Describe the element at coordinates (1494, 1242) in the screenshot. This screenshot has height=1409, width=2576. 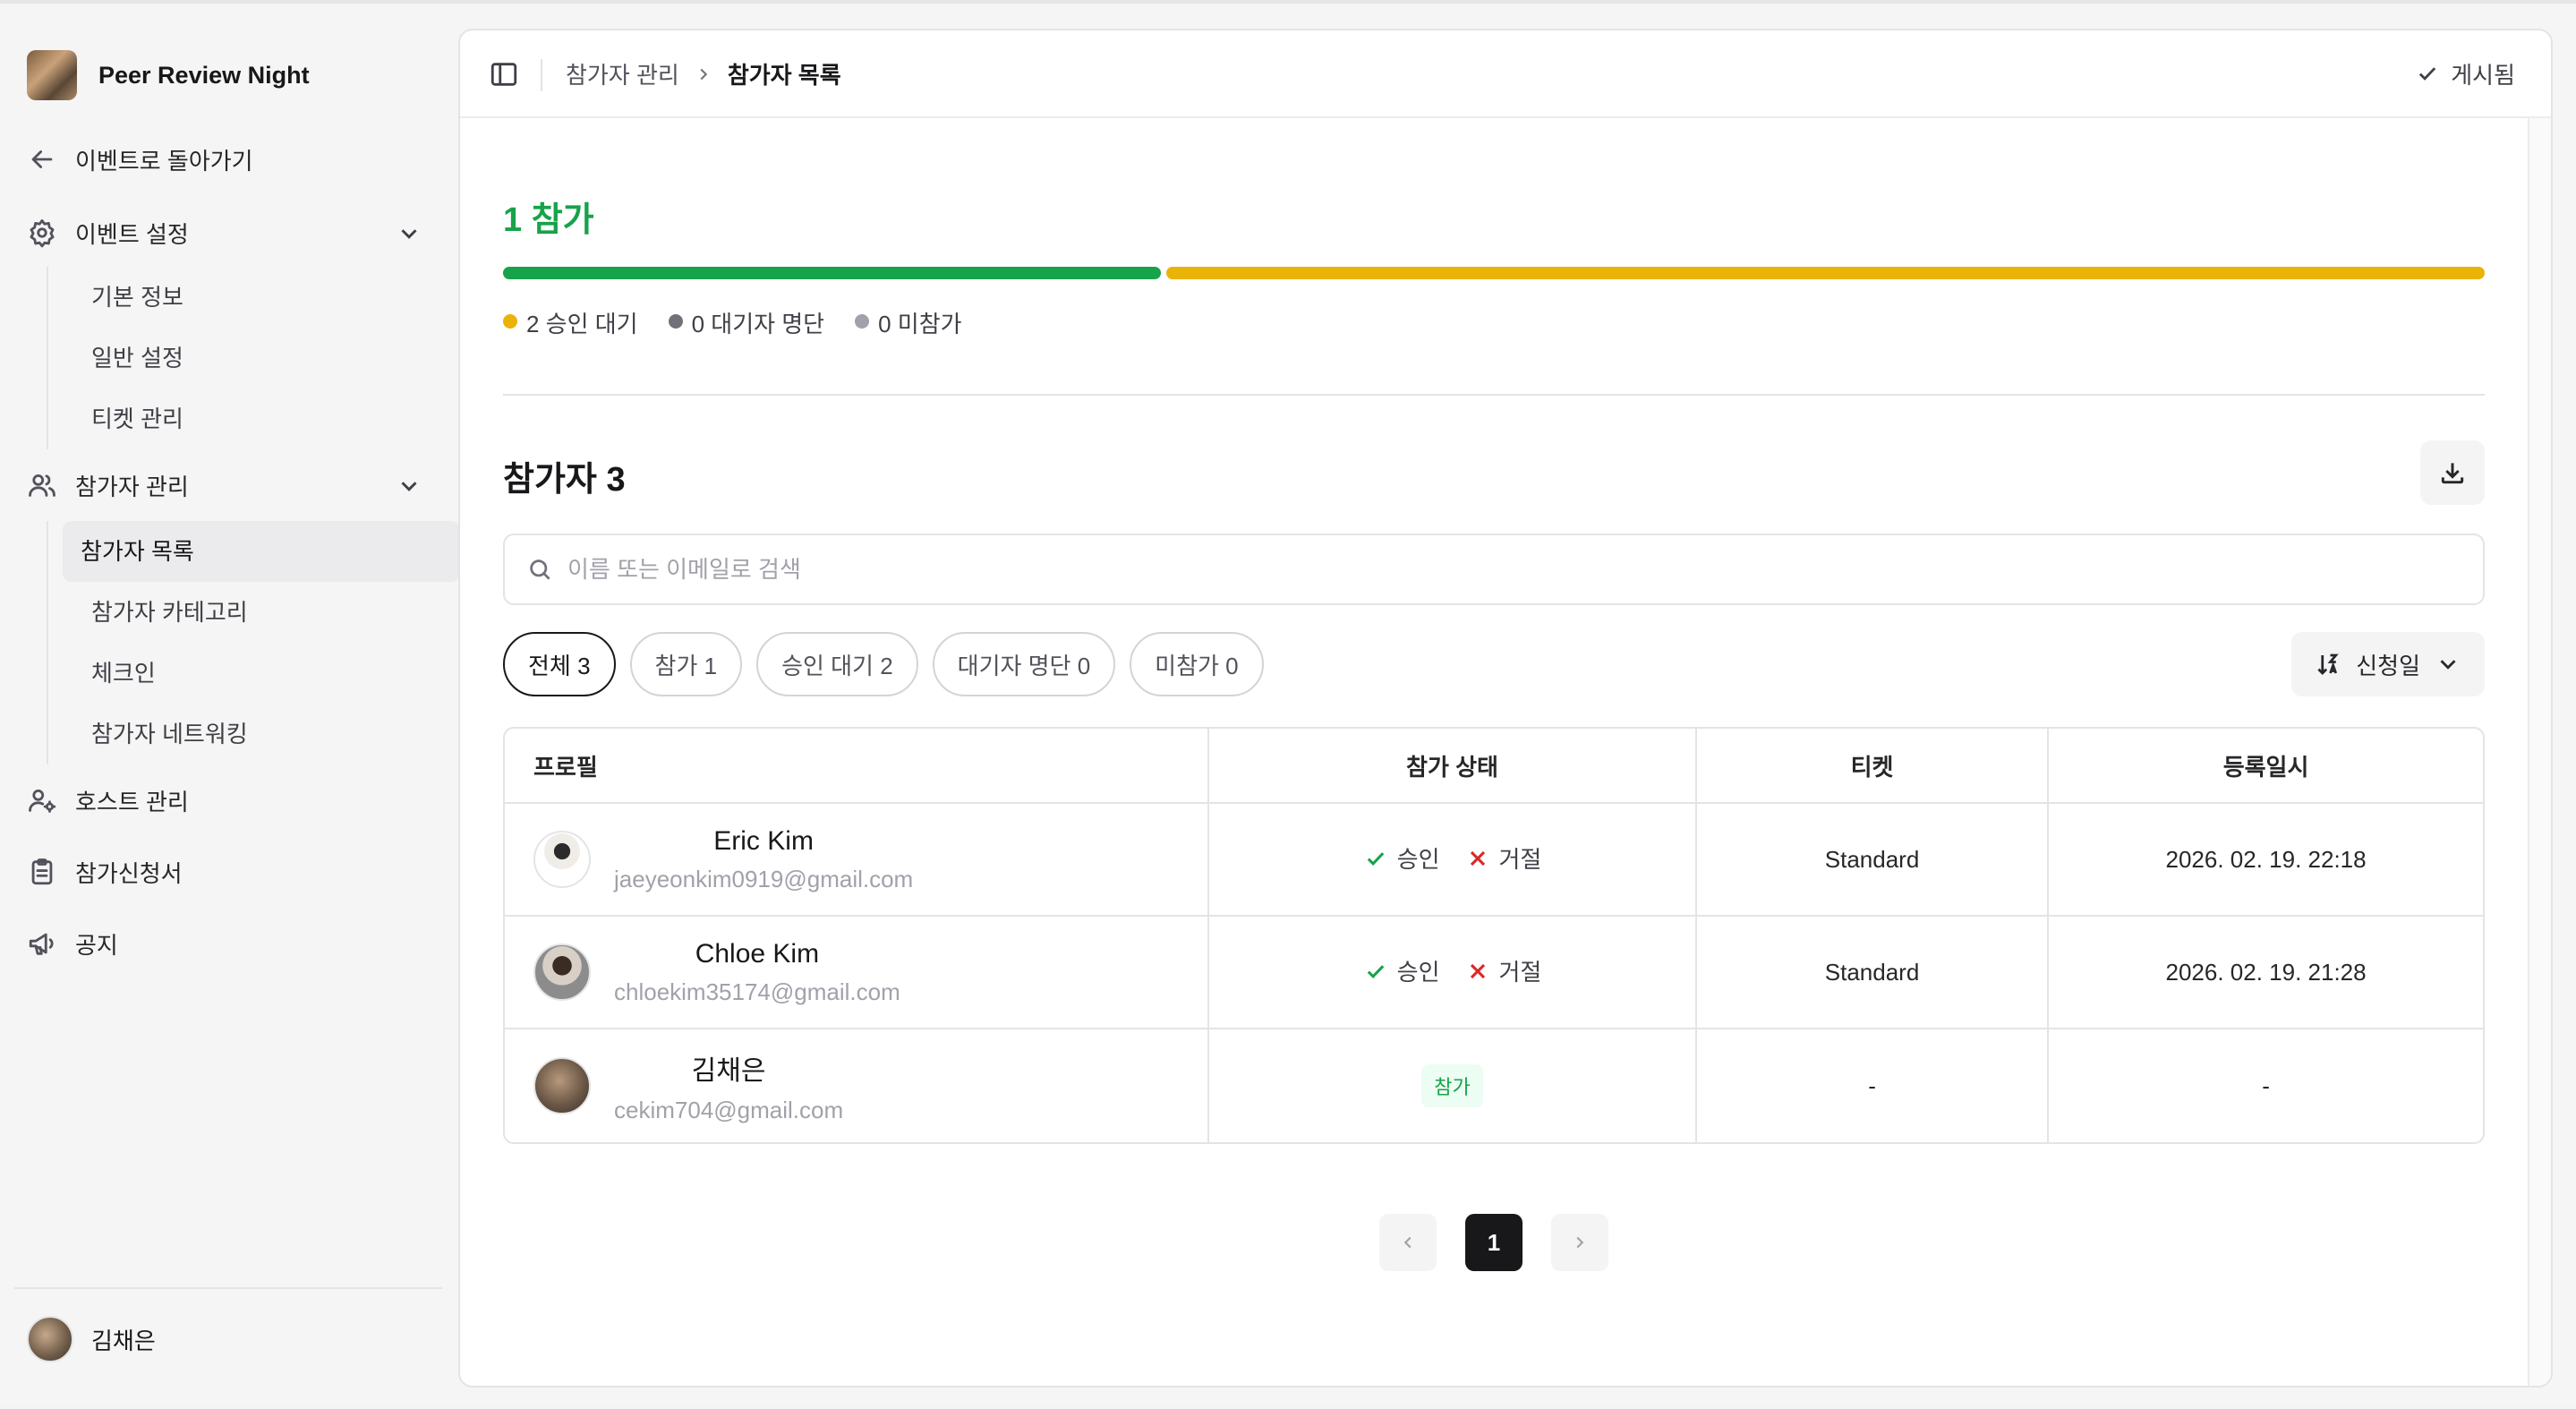
I see `page-button-current: 1` at that location.